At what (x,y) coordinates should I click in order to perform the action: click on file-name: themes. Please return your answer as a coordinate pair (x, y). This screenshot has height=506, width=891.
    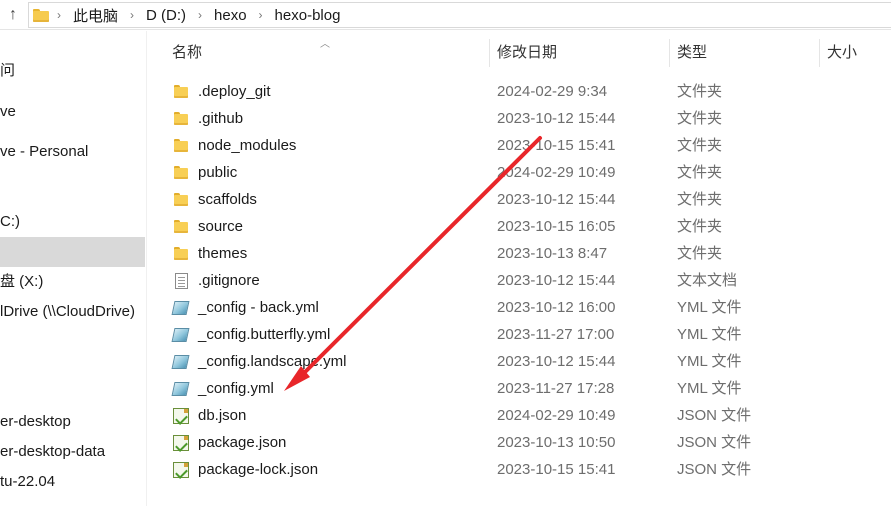
    Looking at the image, I should click on (223, 253).